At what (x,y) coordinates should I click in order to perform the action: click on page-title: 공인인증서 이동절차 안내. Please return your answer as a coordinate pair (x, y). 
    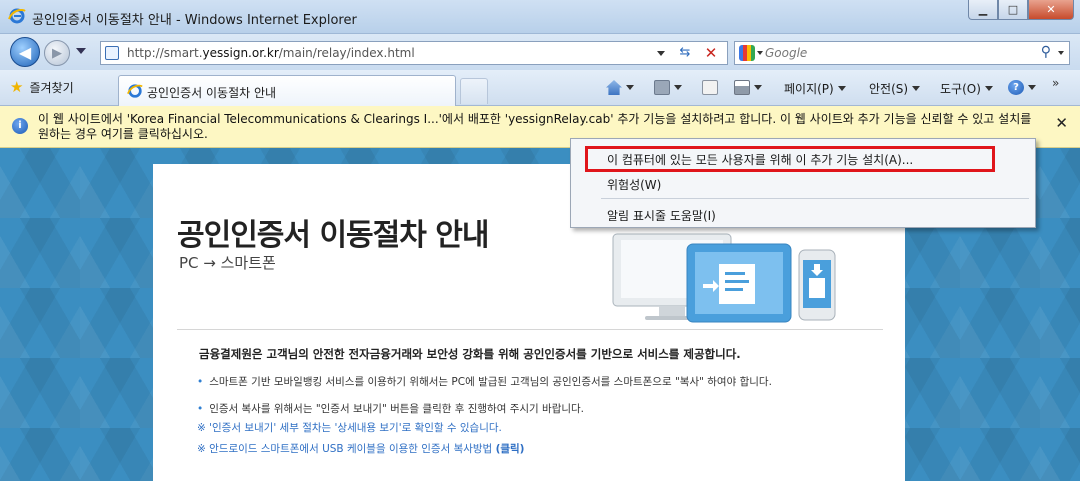
    Looking at the image, I should click on (333, 235).